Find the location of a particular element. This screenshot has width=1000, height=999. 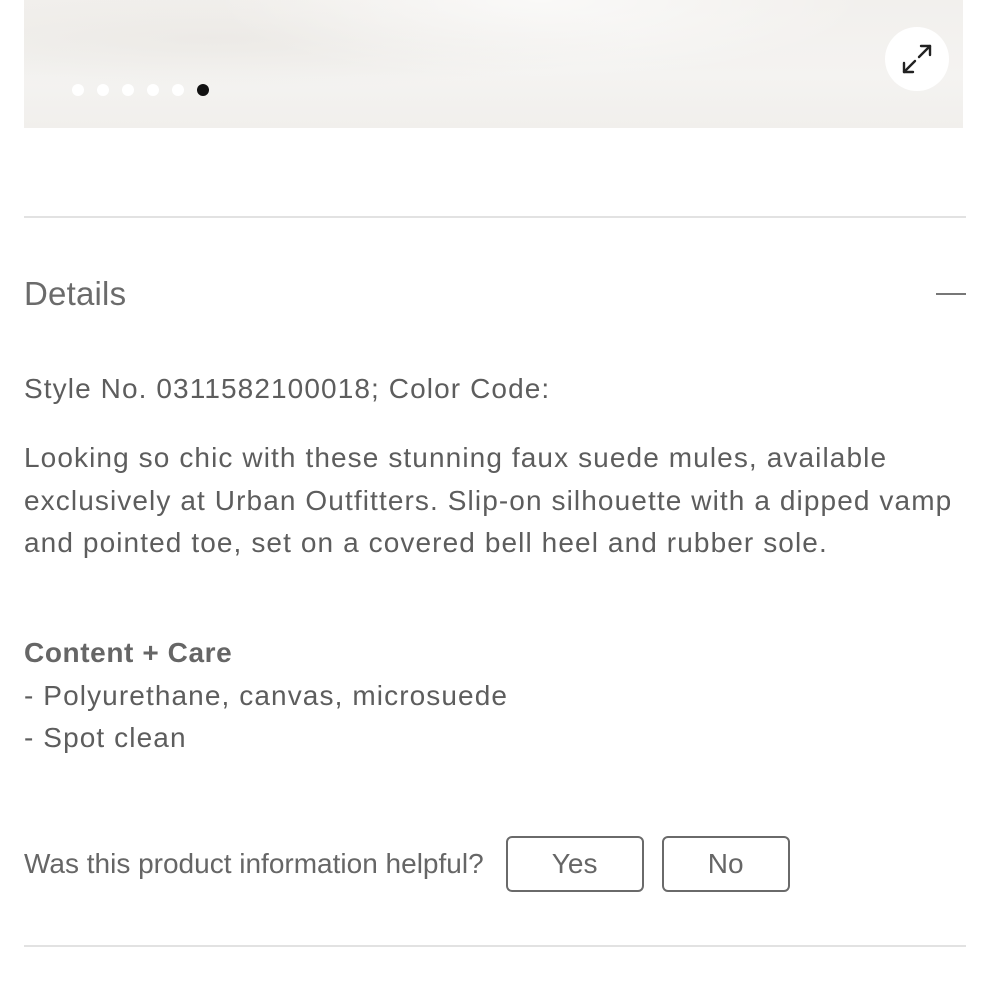

care-item: - Polyurethane, canvas, microsuede is located at coordinates (266, 695).